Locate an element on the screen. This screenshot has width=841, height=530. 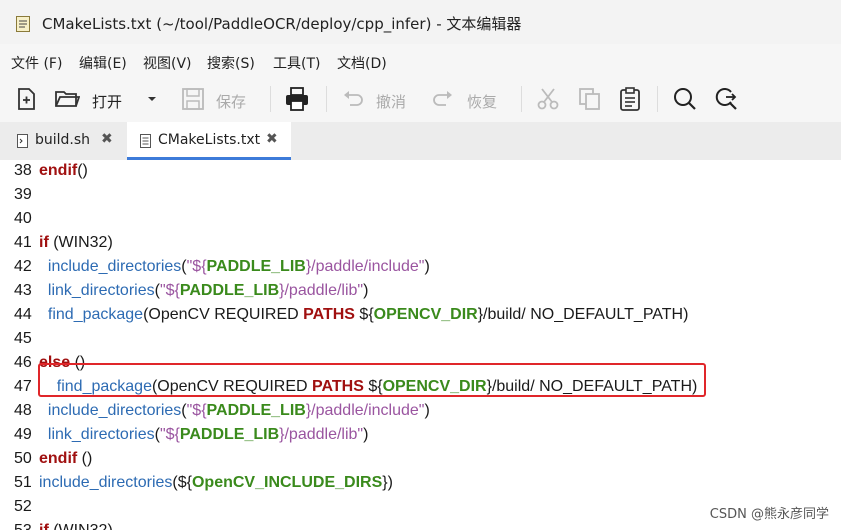
redo-button: 恢复 is located at coordinates (482, 101).